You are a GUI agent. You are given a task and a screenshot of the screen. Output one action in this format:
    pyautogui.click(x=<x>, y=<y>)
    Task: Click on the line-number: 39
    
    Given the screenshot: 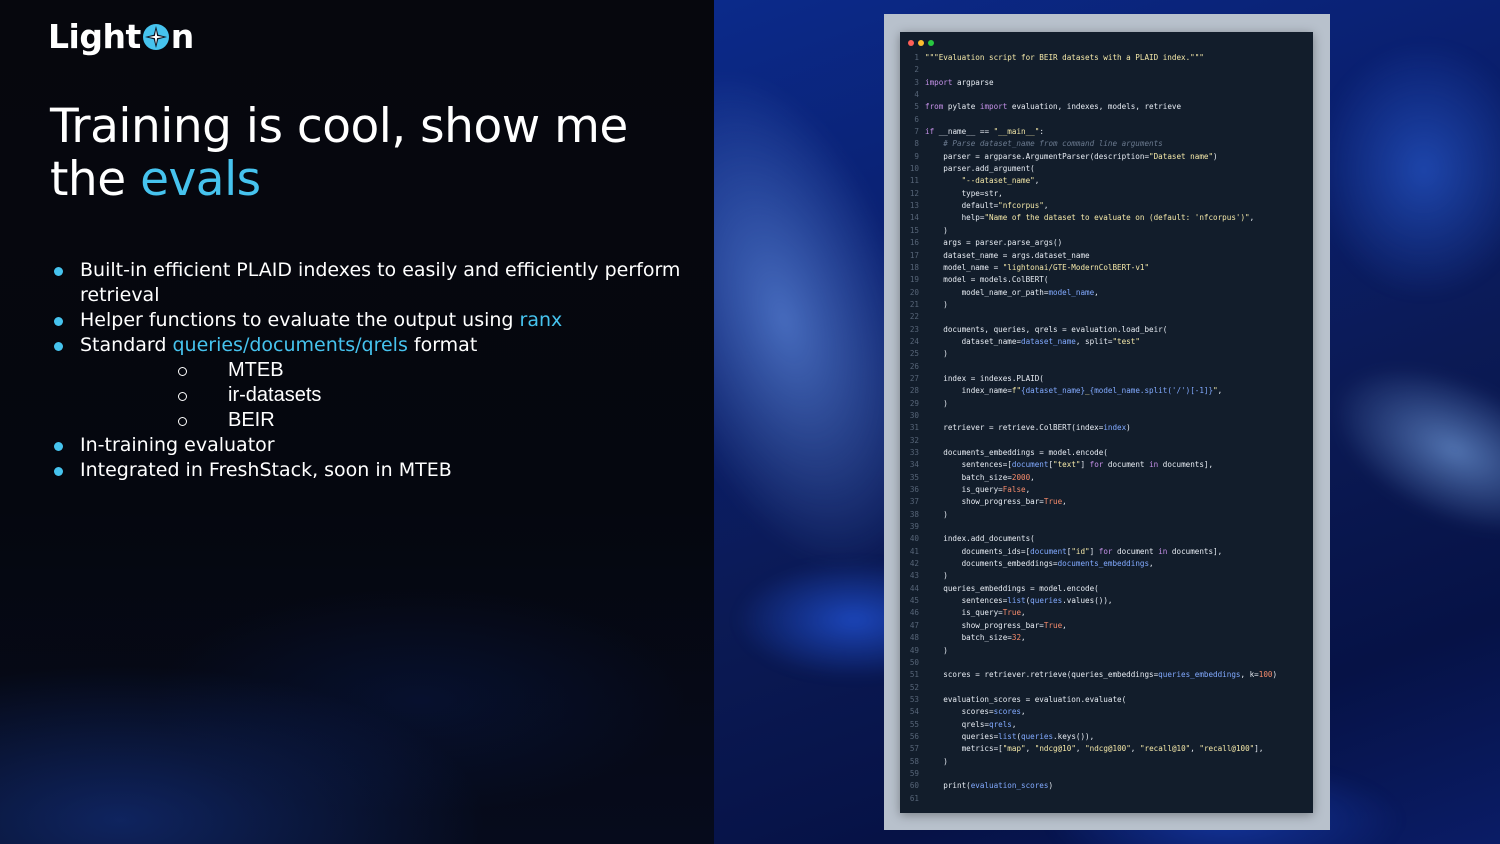 What is the action you would take?
    pyautogui.click(x=914, y=527)
    